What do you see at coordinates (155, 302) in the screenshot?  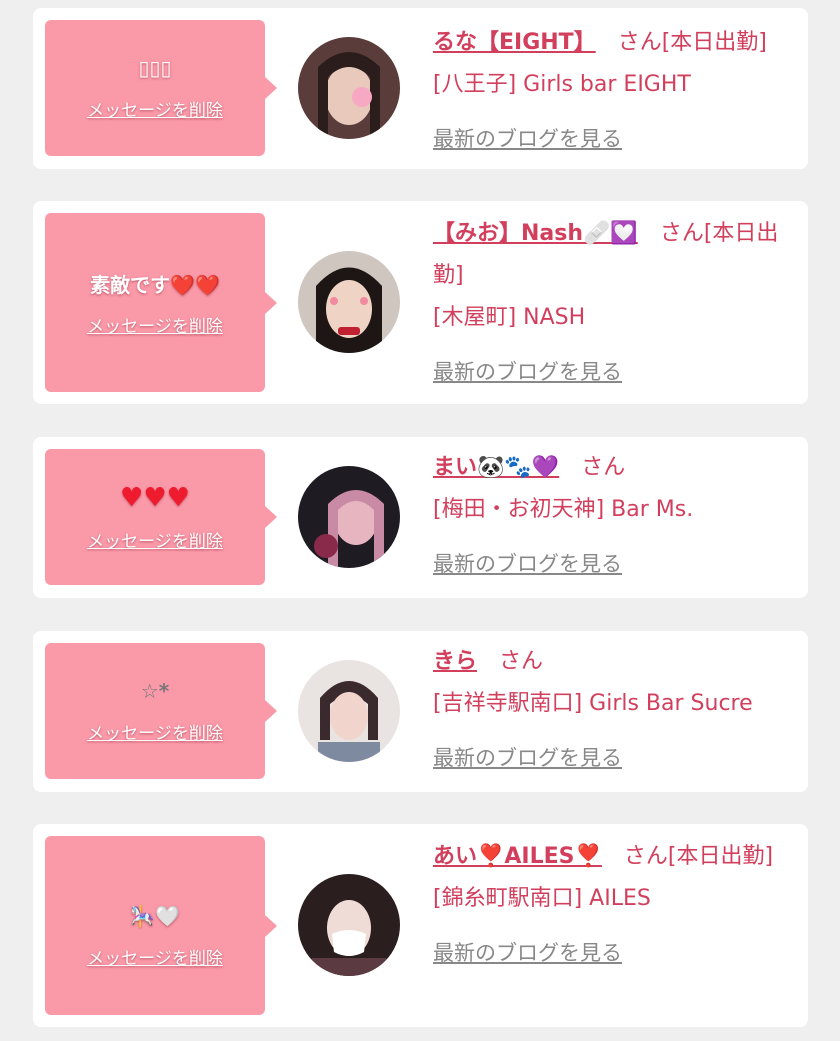 I see `message-bubble: 素敵です❤️❤️ メッセージを削除` at bounding box center [155, 302].